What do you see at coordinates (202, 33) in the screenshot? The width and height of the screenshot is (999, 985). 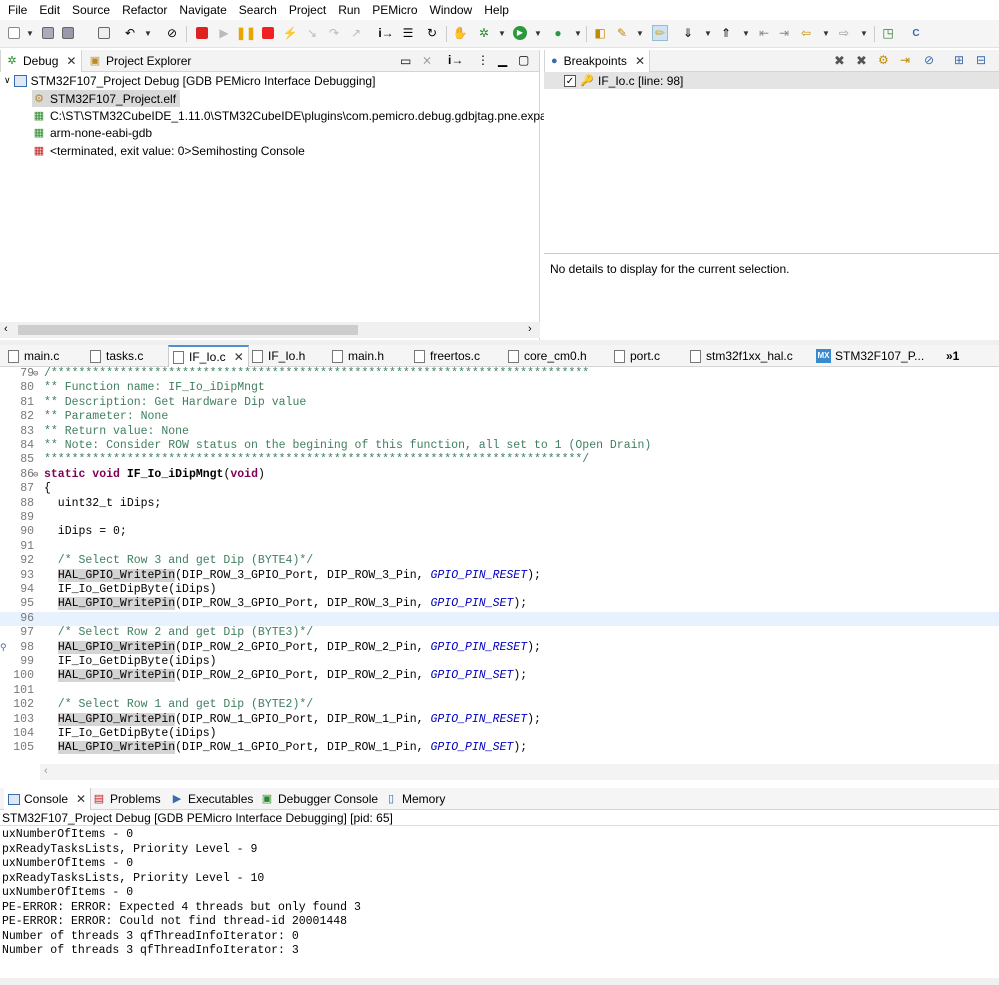 I see `terminate-relaunch-icon` at bounding box center [202, 33].